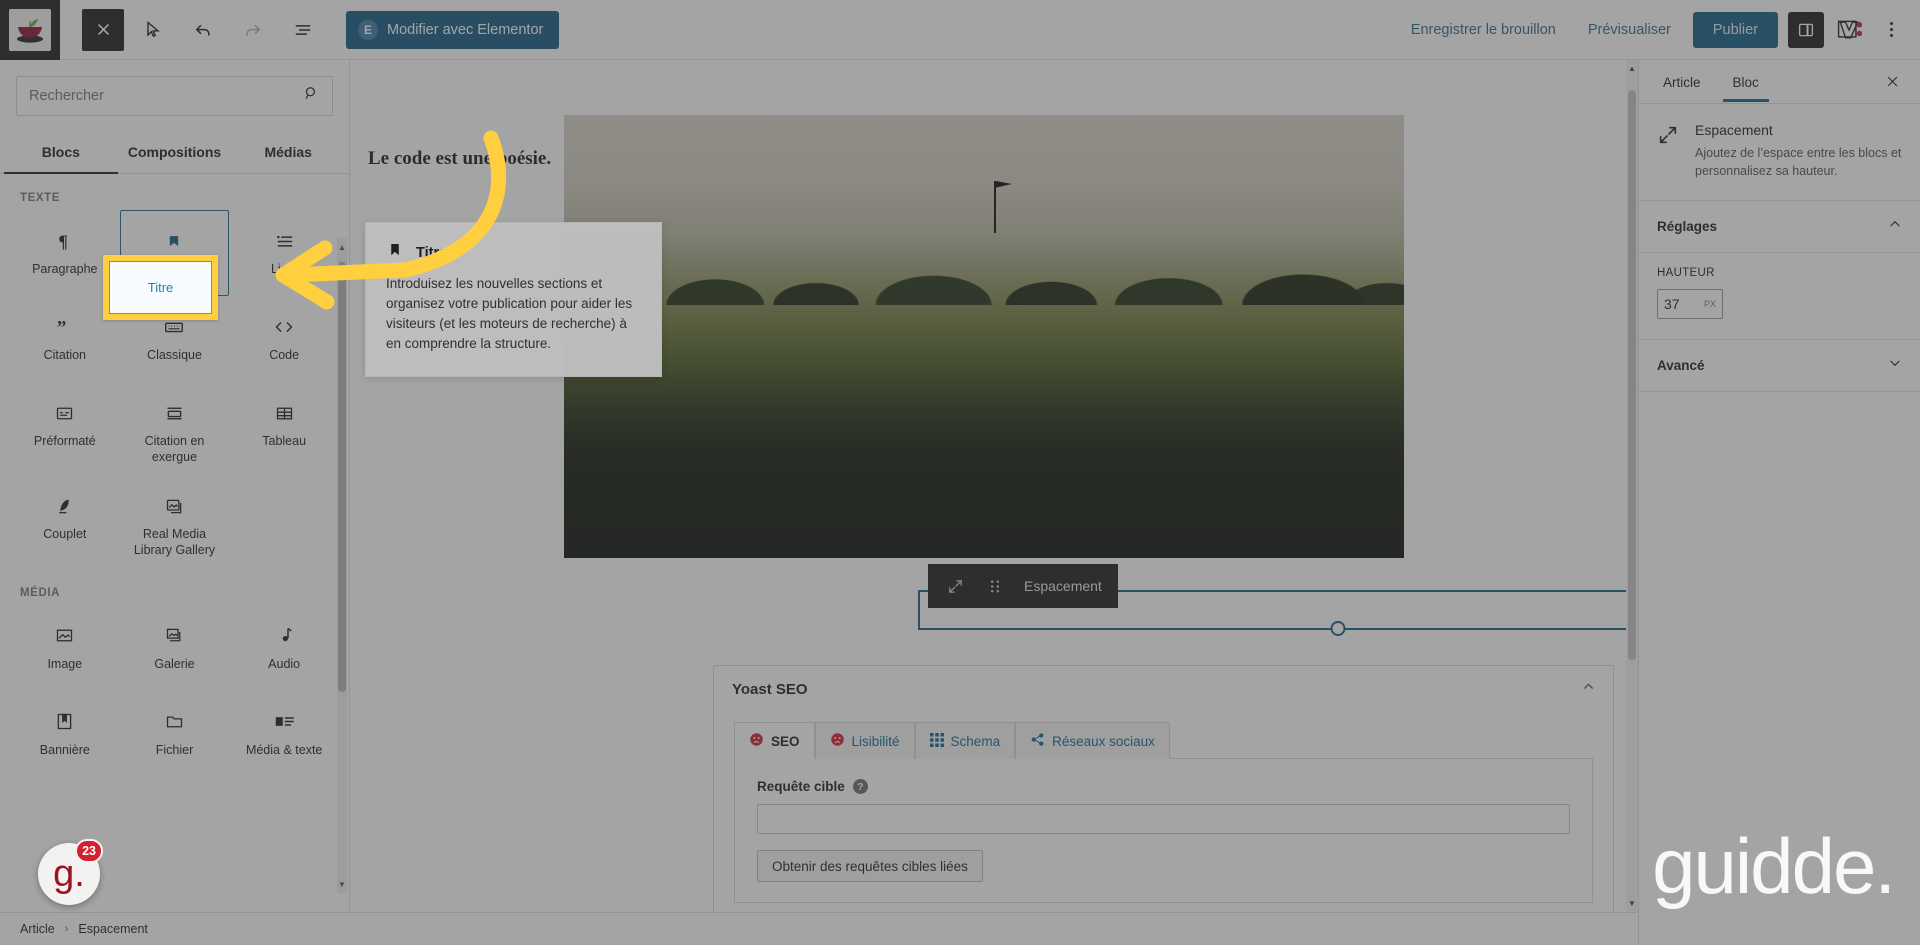  I want to click on block-item-preformate: Préformaté, so click(65, 428).